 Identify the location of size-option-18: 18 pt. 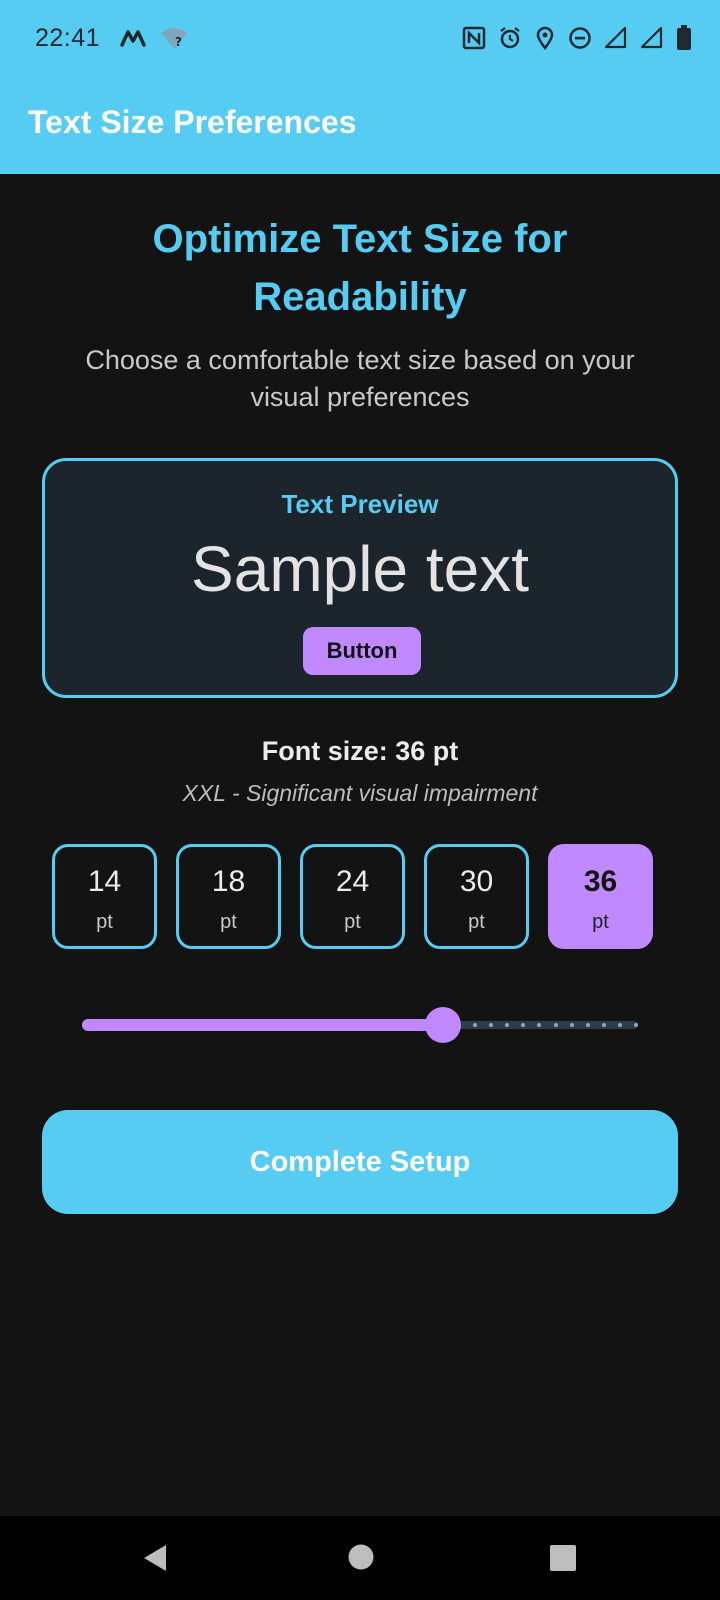
(228, 896).